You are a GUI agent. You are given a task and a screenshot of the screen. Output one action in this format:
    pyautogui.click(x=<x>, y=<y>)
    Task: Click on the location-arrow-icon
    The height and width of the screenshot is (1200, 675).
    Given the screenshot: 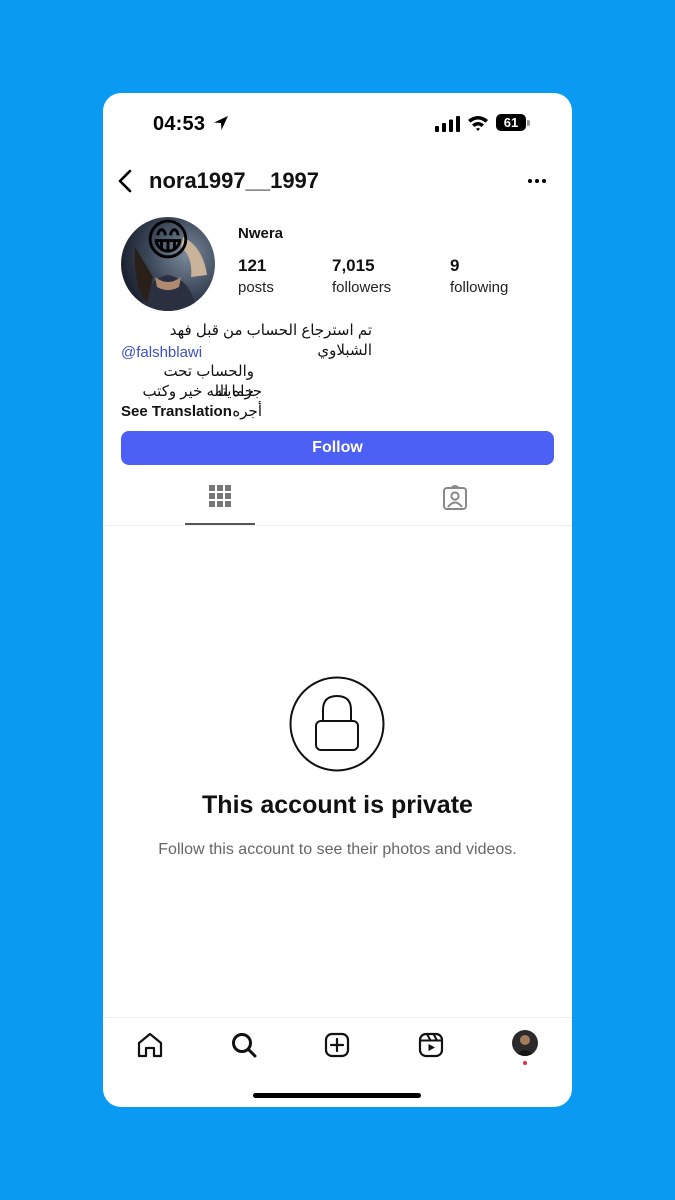 What is the action you would take?
    pyautogui.click(x=221, y=123)
    